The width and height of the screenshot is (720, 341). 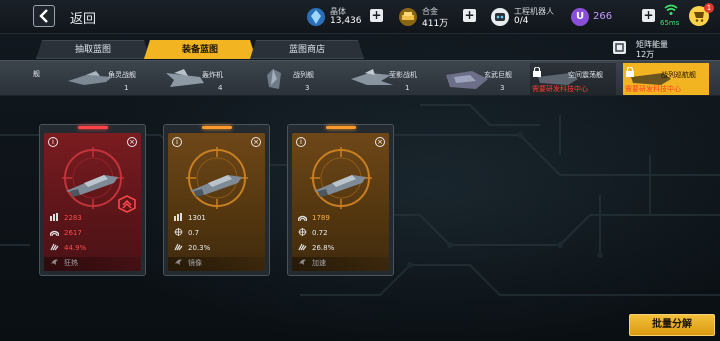 What do you see at coordinates (93, 49) in the screenshot?
I see `tab-draw-blueprint: 抽取蓝图` at bounding box center [93, 49].